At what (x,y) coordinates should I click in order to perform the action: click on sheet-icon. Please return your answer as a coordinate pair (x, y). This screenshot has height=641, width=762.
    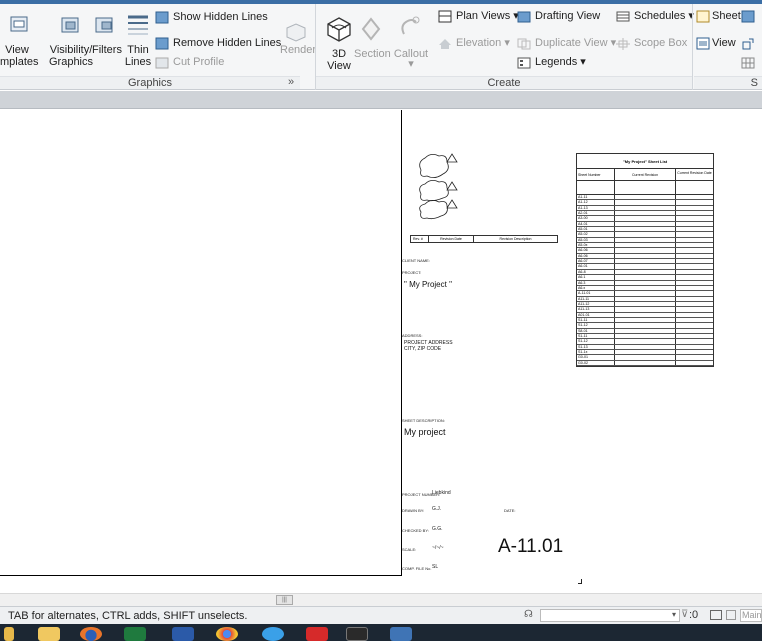
    Looking at the image, I should click on (703, 16).